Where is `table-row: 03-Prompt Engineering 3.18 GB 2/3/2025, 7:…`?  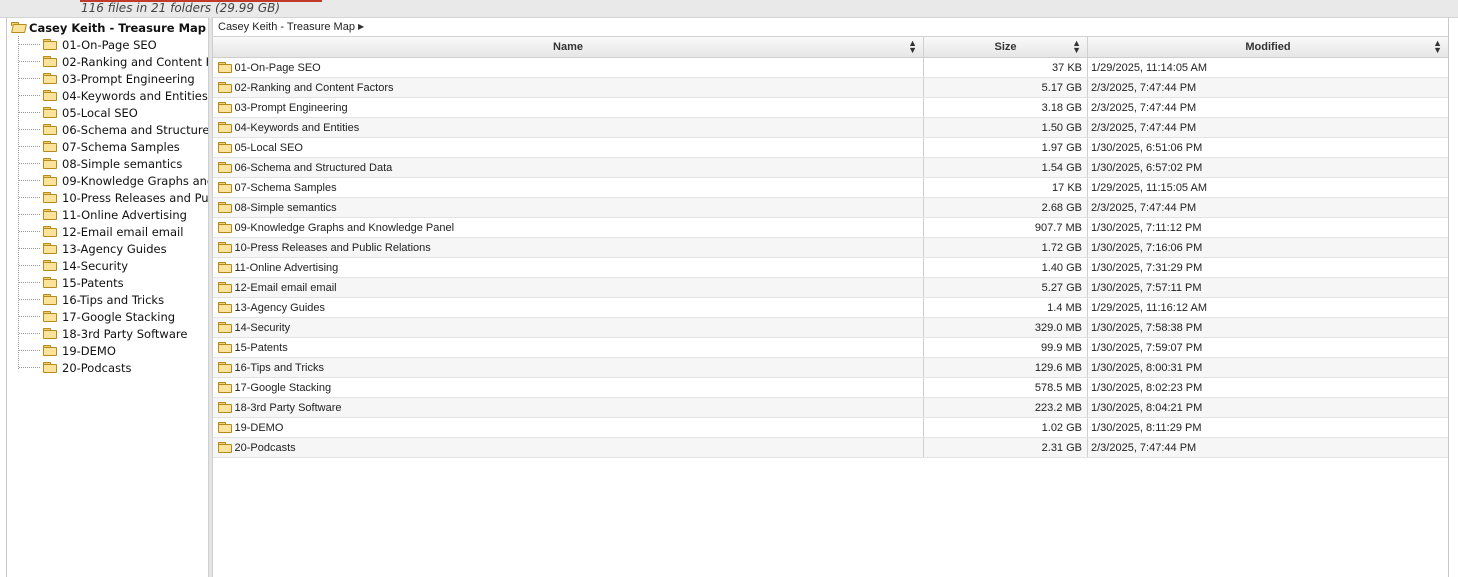 table-row: 03-Prompt Engineering 3.18 GB 2/3/2025, 7:… is located at coordinates (830, 107).